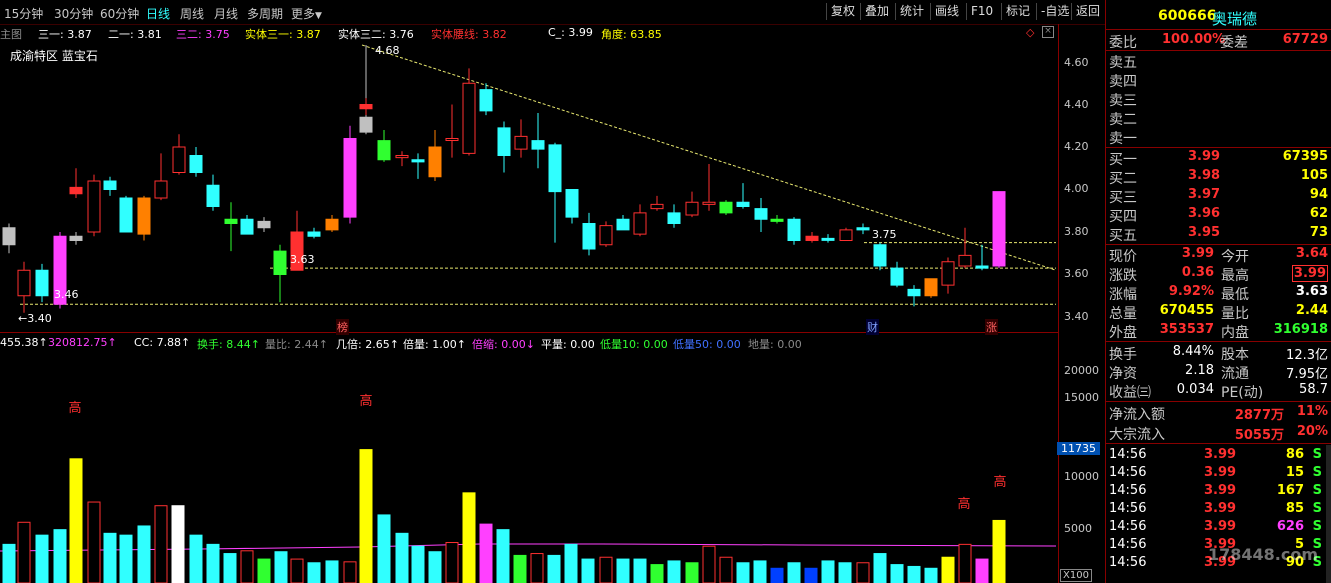 The width and height of the screenshot is (1331, 583). Describe the element at coordinates (842, 11) in the screenshot. I see `restore-rights-button: 复权` at that location.